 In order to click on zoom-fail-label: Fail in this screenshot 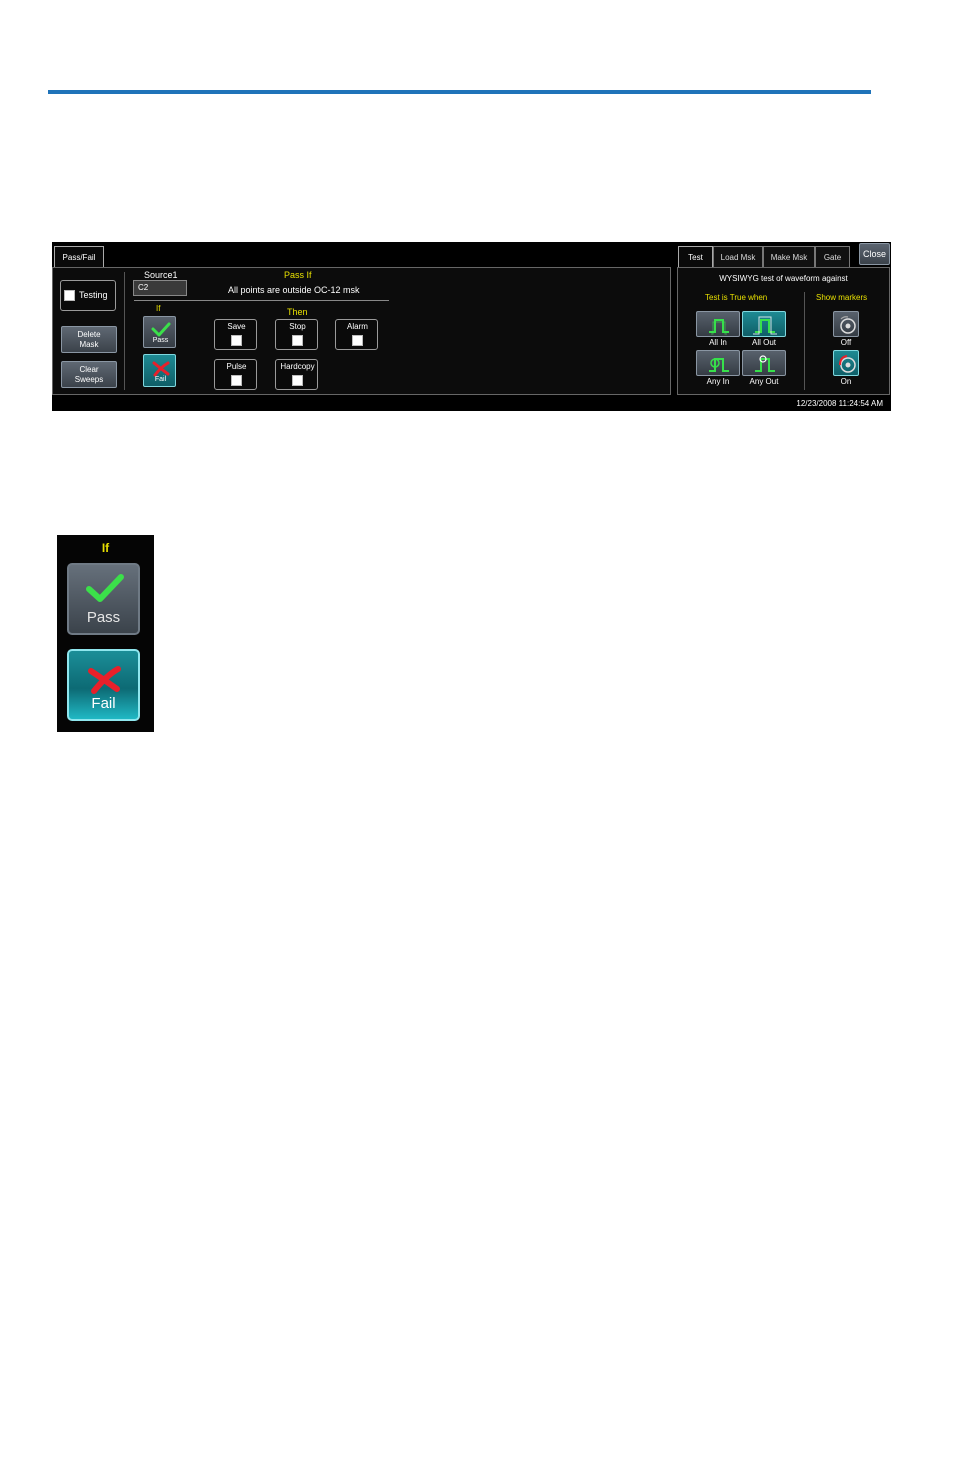, I will do `click(103, 703)`.